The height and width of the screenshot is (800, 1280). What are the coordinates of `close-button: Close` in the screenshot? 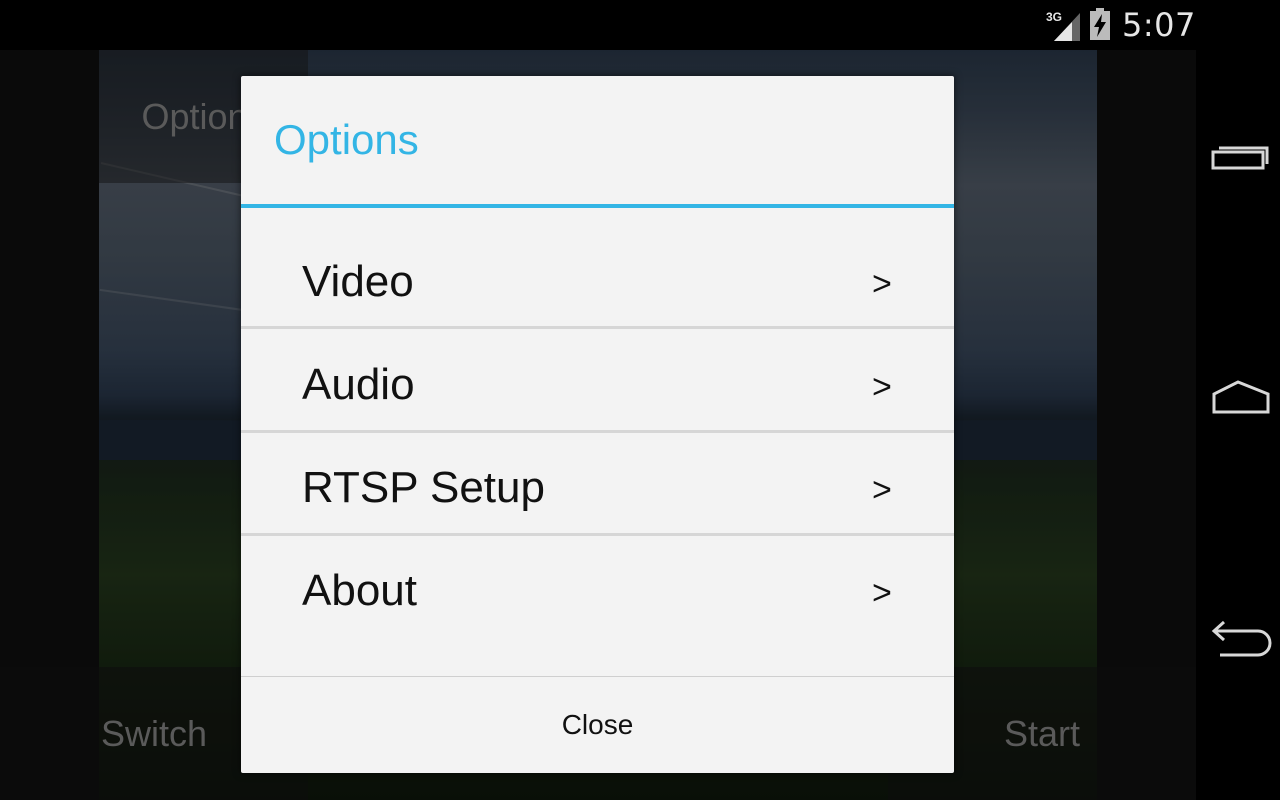 It's located at (597, 725).